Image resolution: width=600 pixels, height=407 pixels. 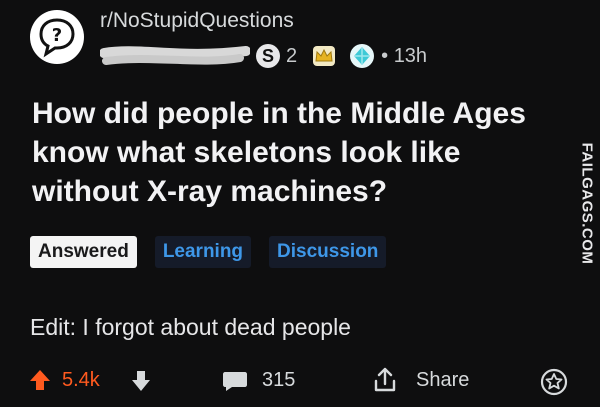 I want to click on watermark-text: FAILGAGS.COM, so click(x=587, y=203).